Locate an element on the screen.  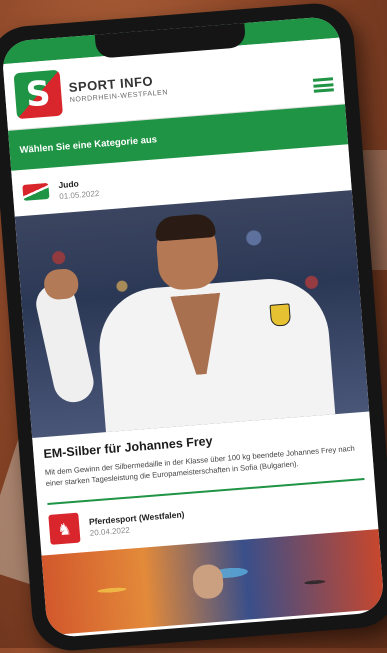
eagle-crest-icon is located at coordinates (280, 315).